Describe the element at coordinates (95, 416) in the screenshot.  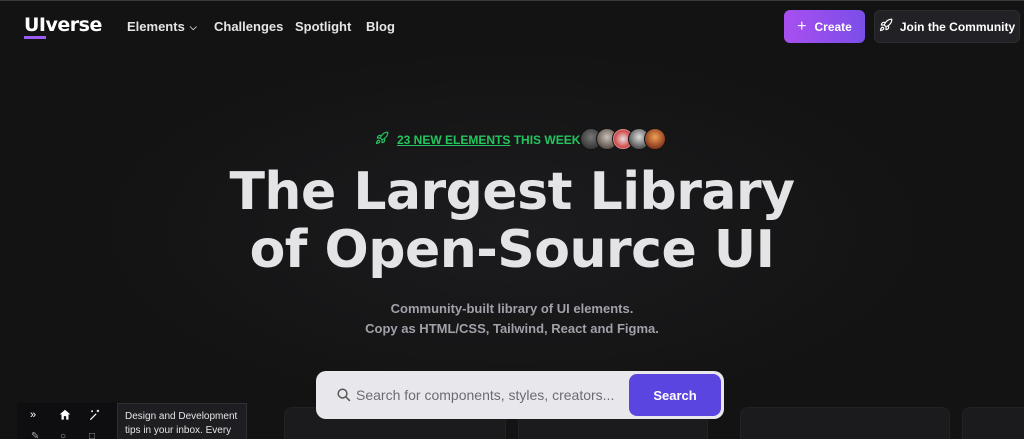
I see `sparkle-icon` at that location.